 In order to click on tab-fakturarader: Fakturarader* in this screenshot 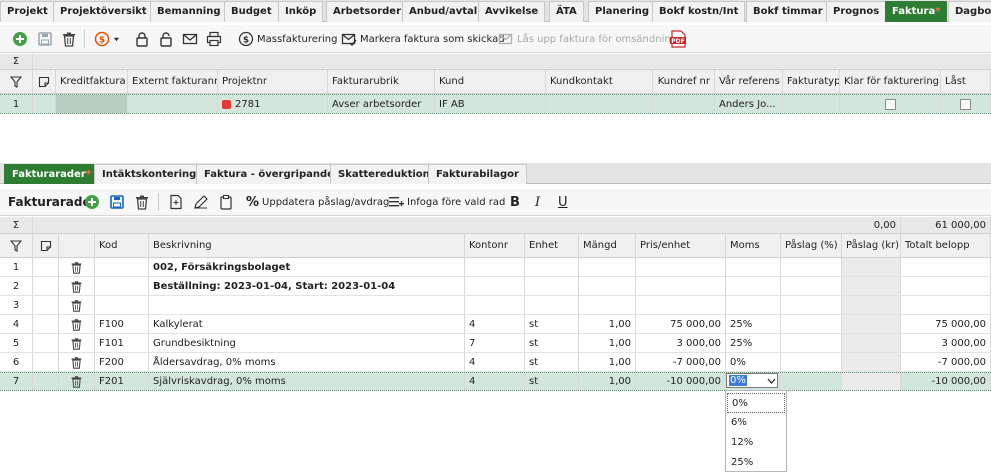, I will do `click(52, 174)`.